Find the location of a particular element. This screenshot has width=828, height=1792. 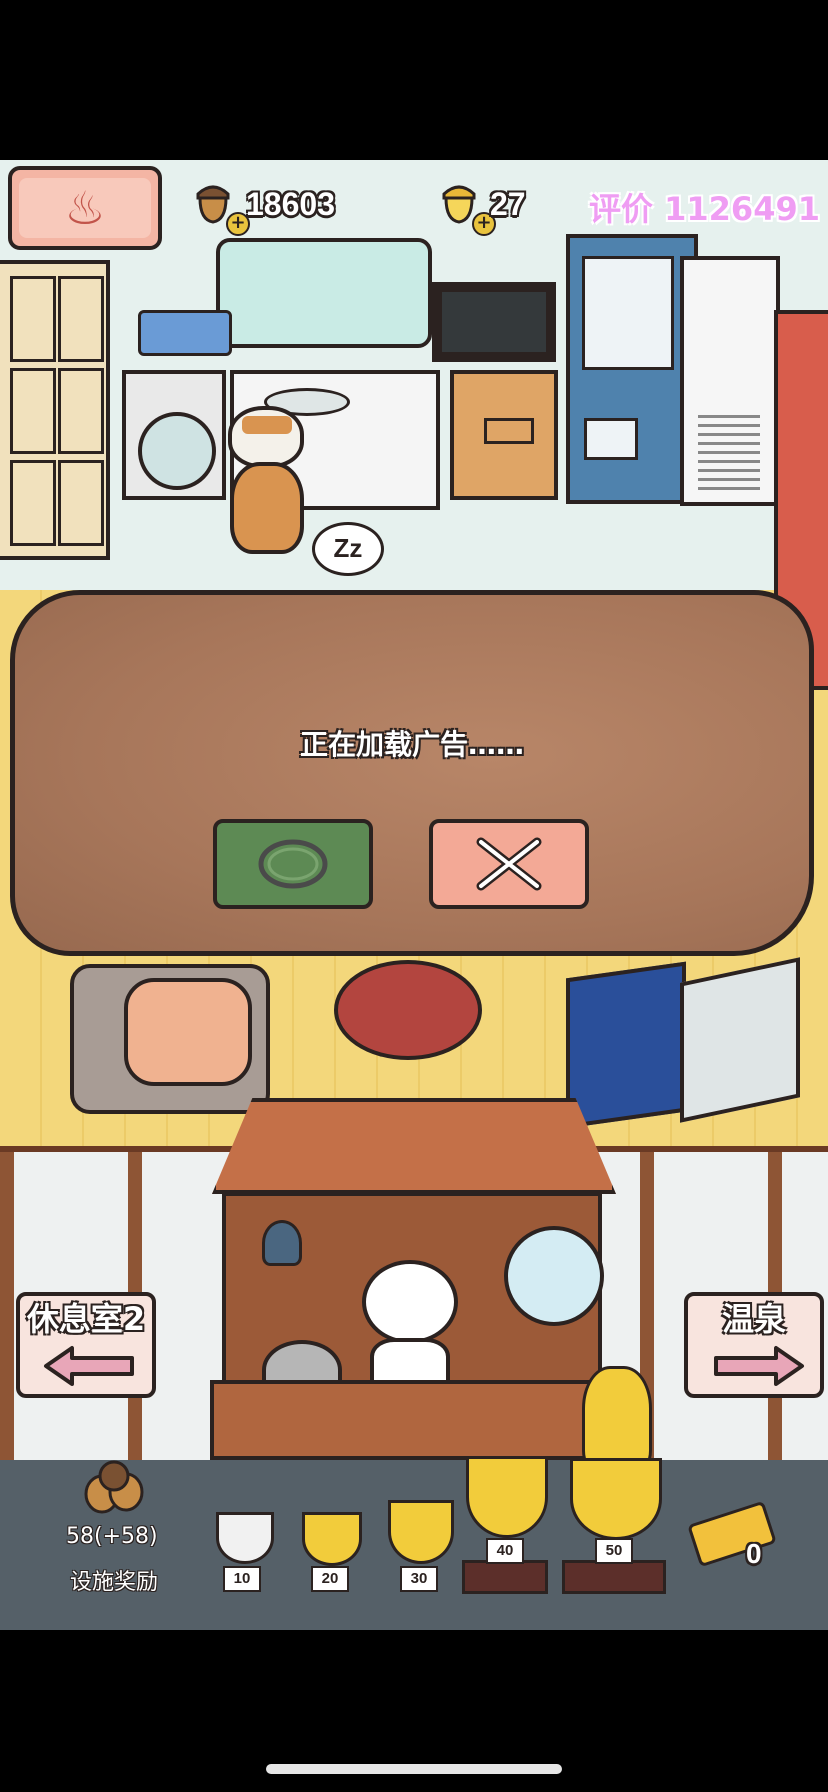

rest-room-2-label: 休息室2 is located at coordinates (86, 1319).